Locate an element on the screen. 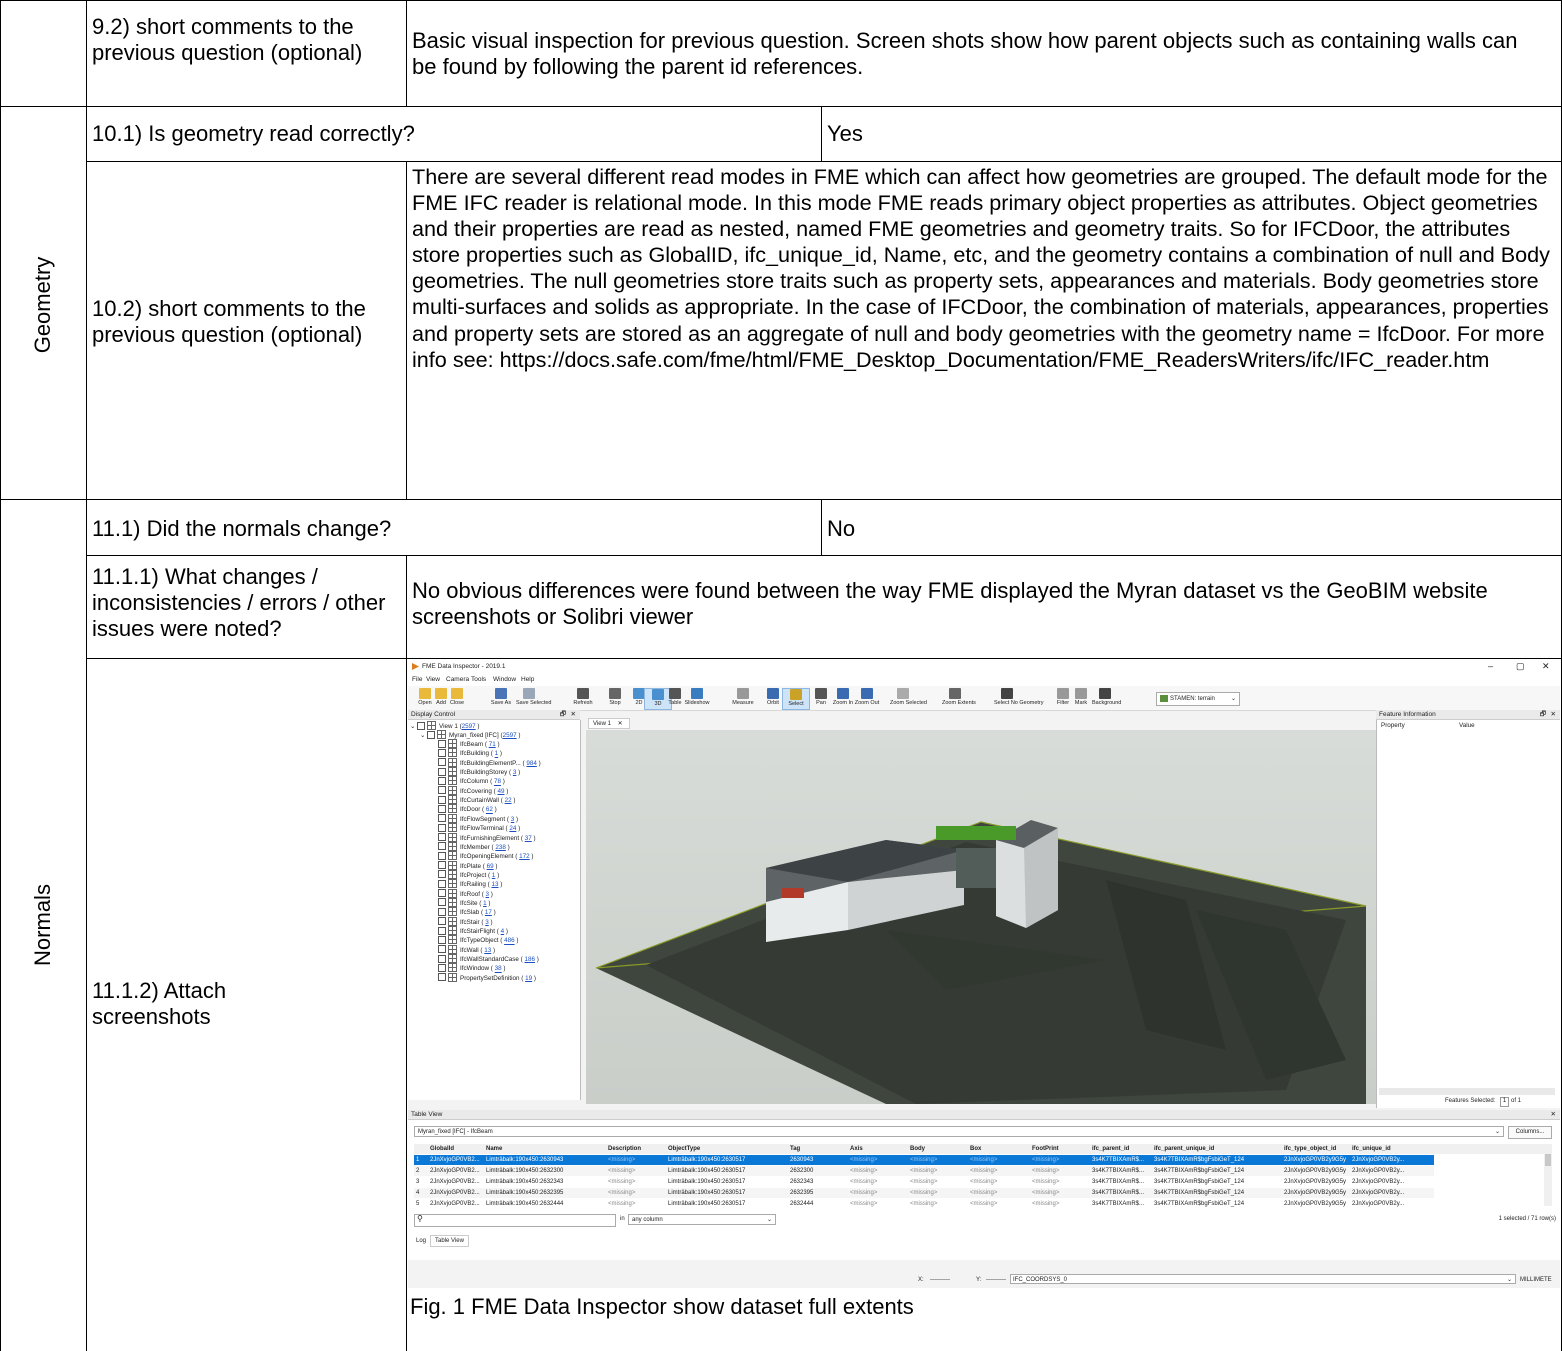 Image resolution: width=1562 pixels, height=1351 pixels. layer-count-link: 78 is located at coordinates (497, 782).